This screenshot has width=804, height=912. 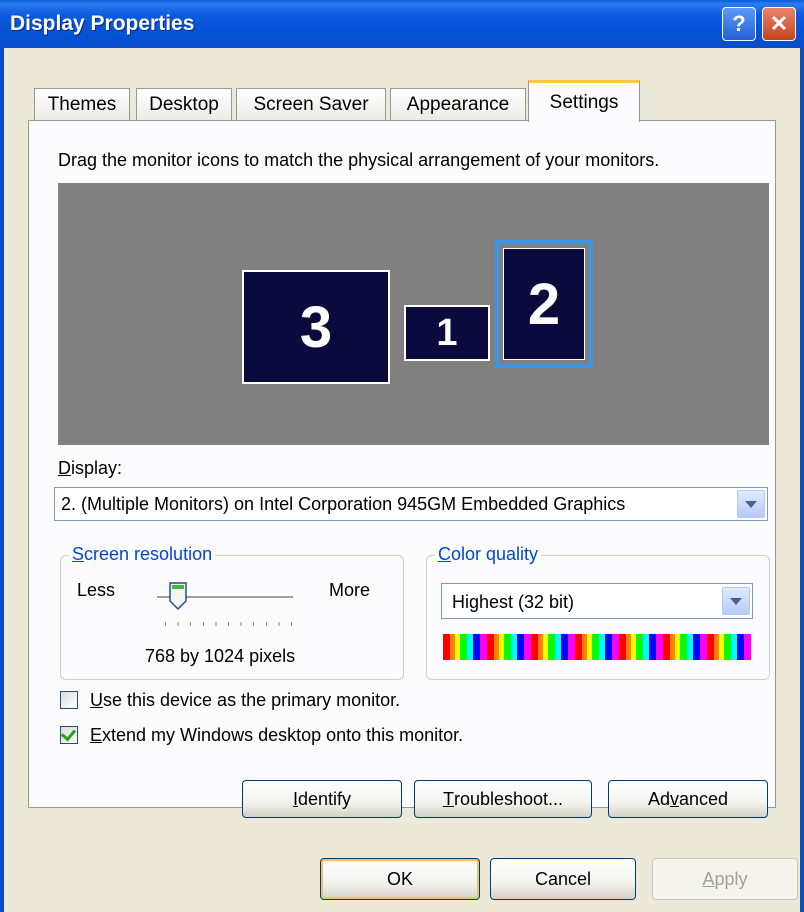 I want to click on ok-label: OK, so click(x=399, y=878).